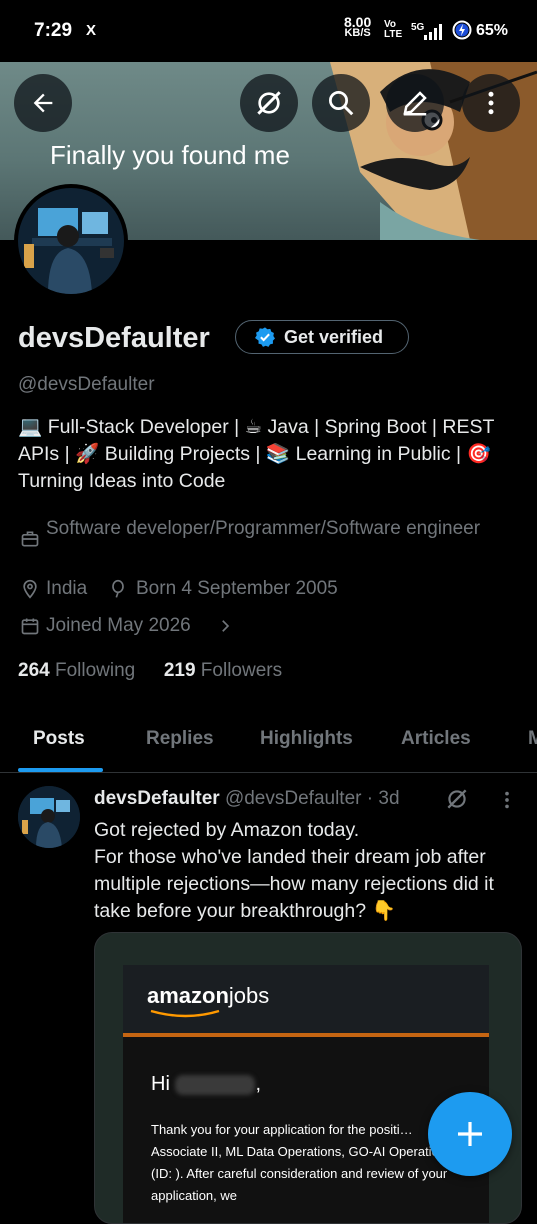  I want to click on profile-location: India, so click(67, 588).